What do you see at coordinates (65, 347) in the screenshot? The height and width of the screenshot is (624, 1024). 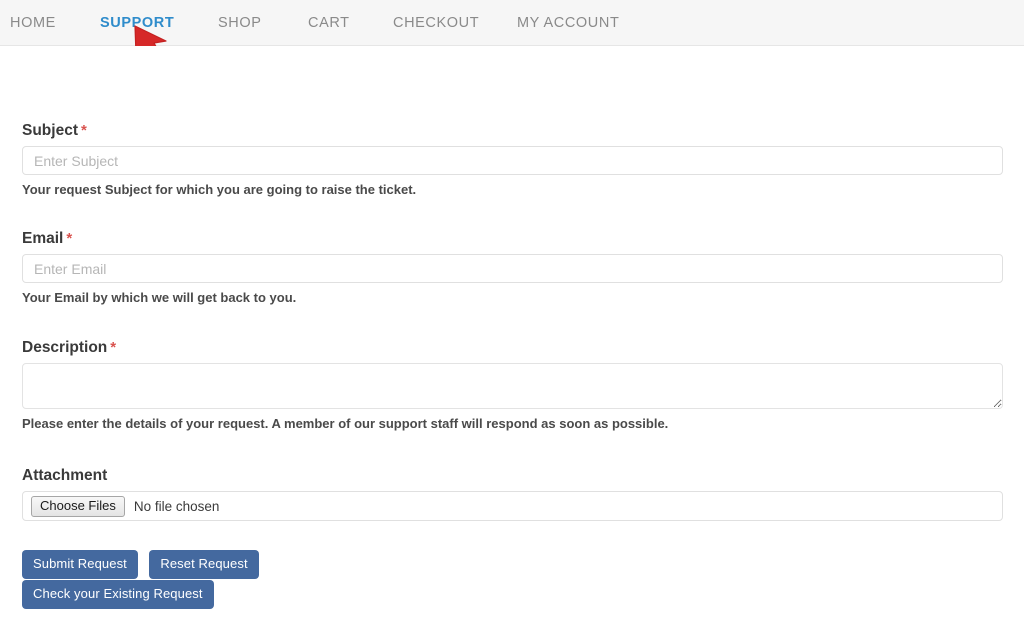 I see `description-label-text: Description` at bounding box center [65, 347].